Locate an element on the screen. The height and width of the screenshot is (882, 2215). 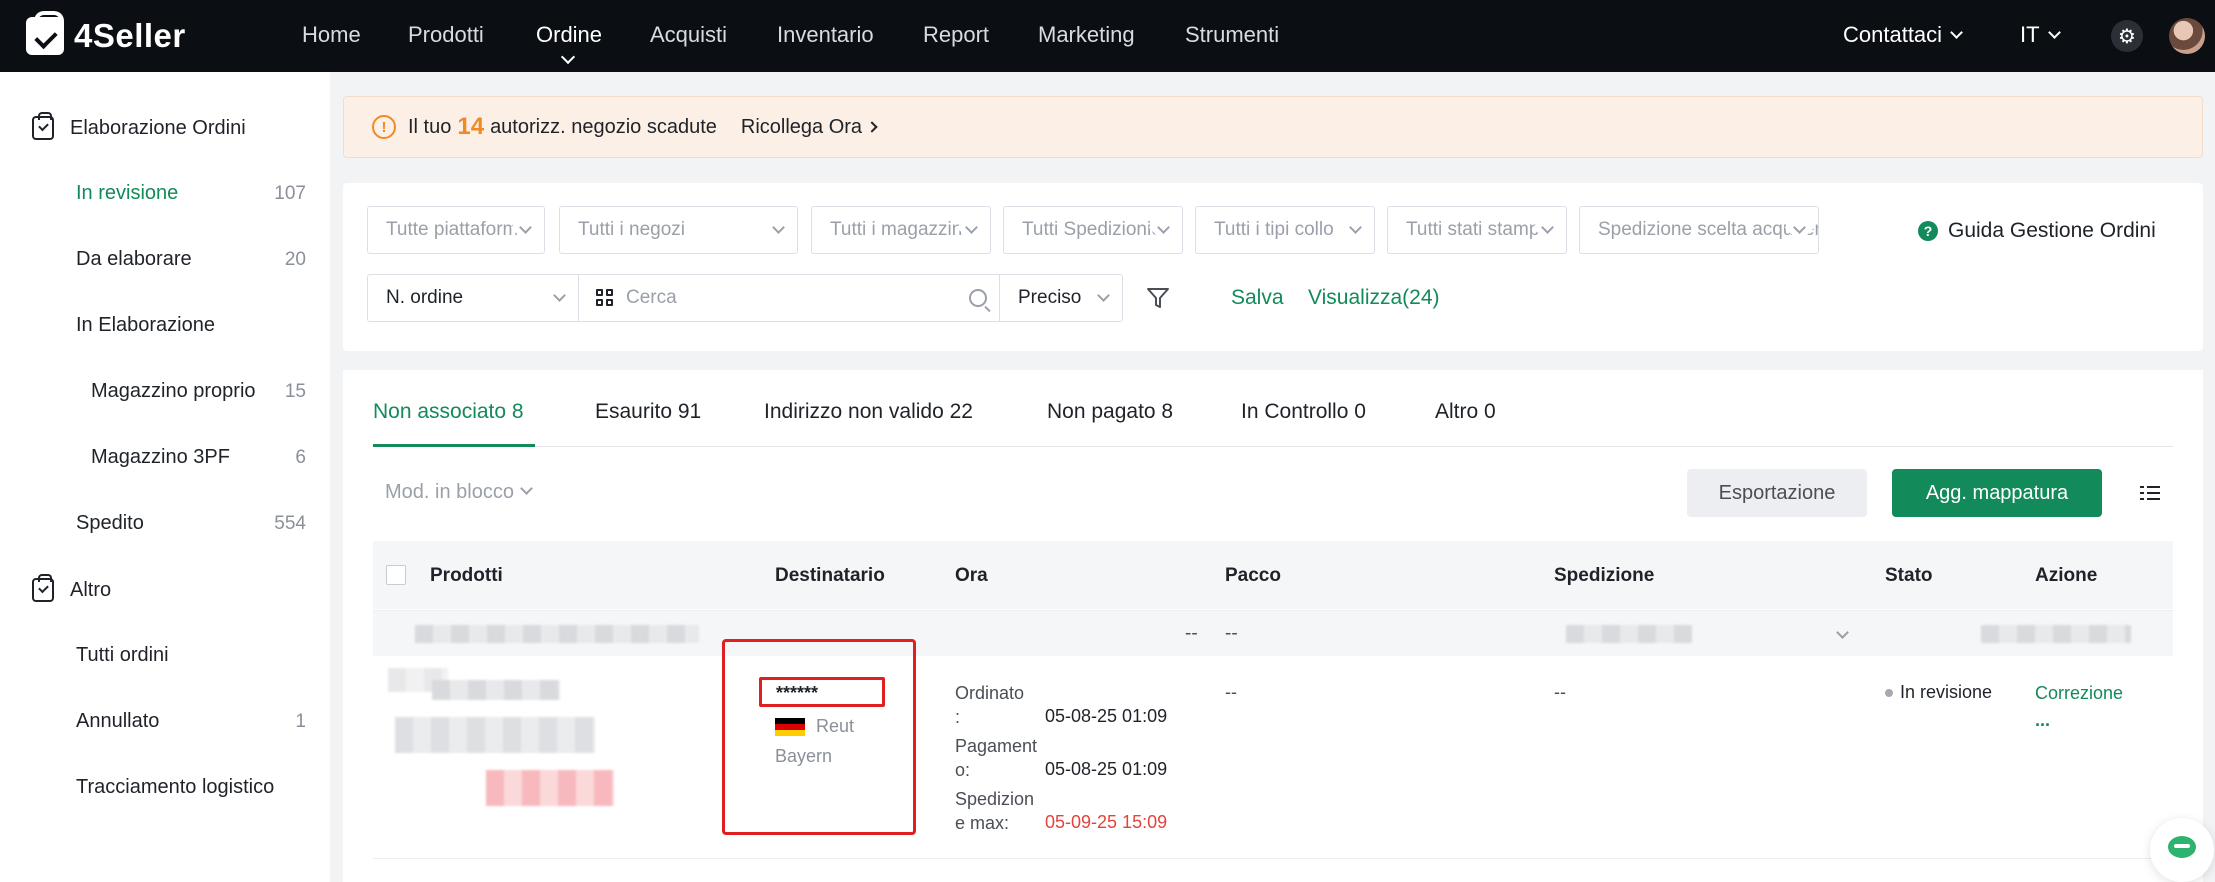
nav-report: Report is located at coordinates (956, 35).